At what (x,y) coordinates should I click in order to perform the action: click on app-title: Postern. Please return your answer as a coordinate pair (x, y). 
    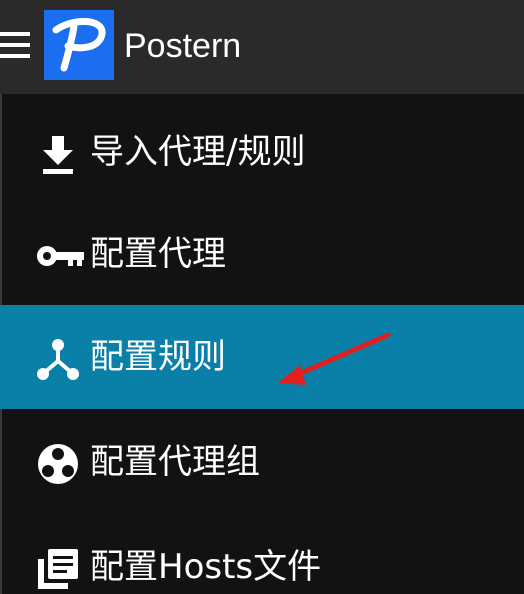
    Looking at the image, I should click on (183, 46).